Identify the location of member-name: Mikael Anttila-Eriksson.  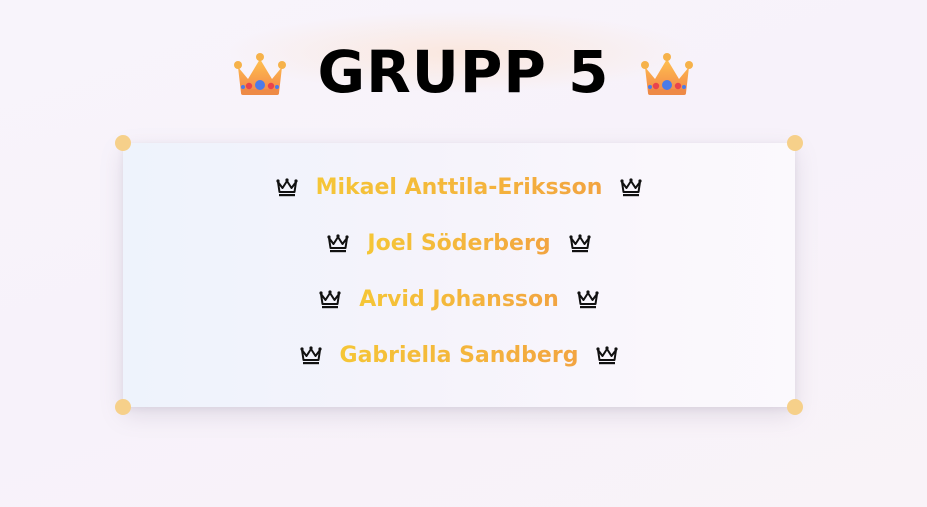
(459, 187).